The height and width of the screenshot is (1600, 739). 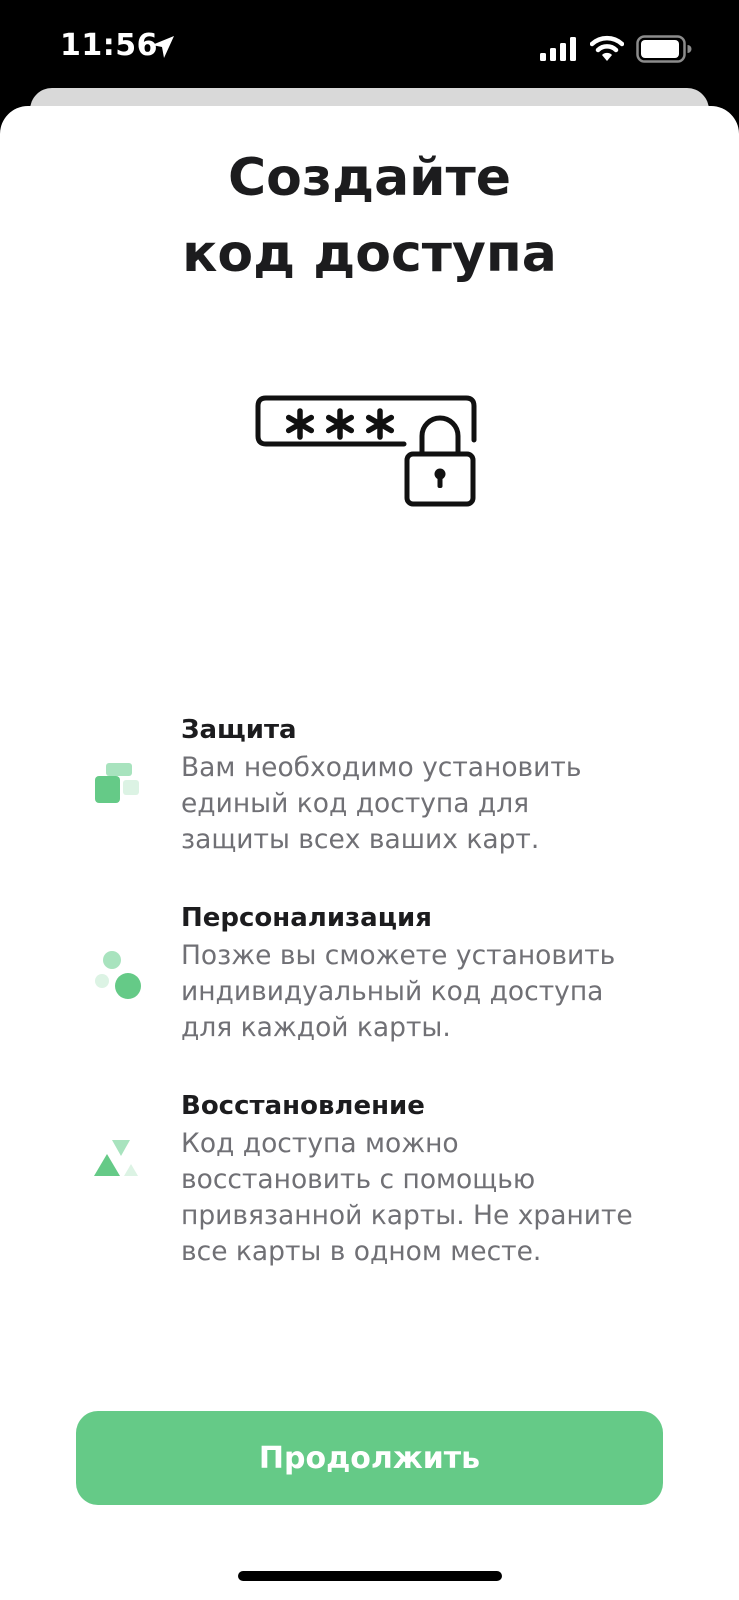 I want to click on feature-title: Восстановление, so click(x=303, y=1106).